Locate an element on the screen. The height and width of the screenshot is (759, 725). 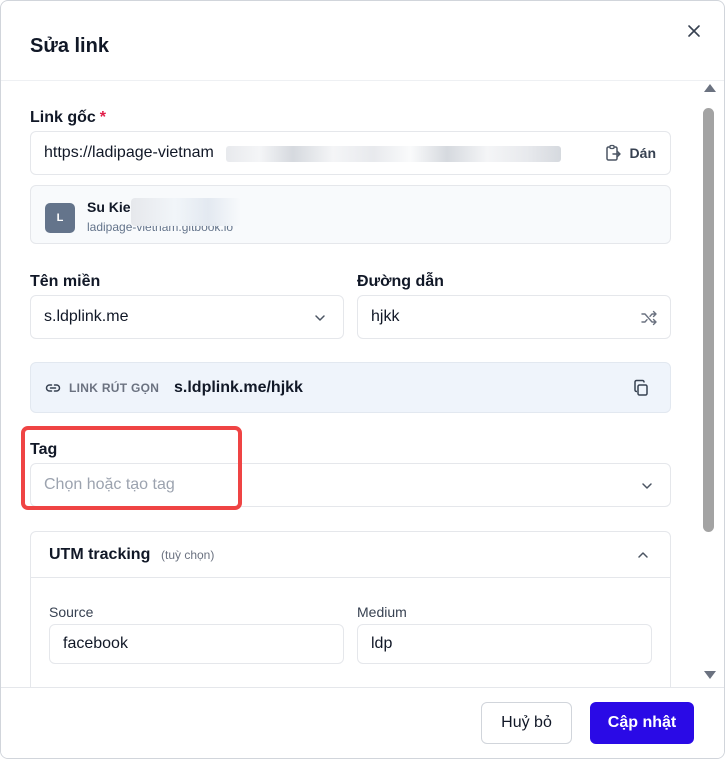
medium-value: ldp is located at coordinates (382, 643).